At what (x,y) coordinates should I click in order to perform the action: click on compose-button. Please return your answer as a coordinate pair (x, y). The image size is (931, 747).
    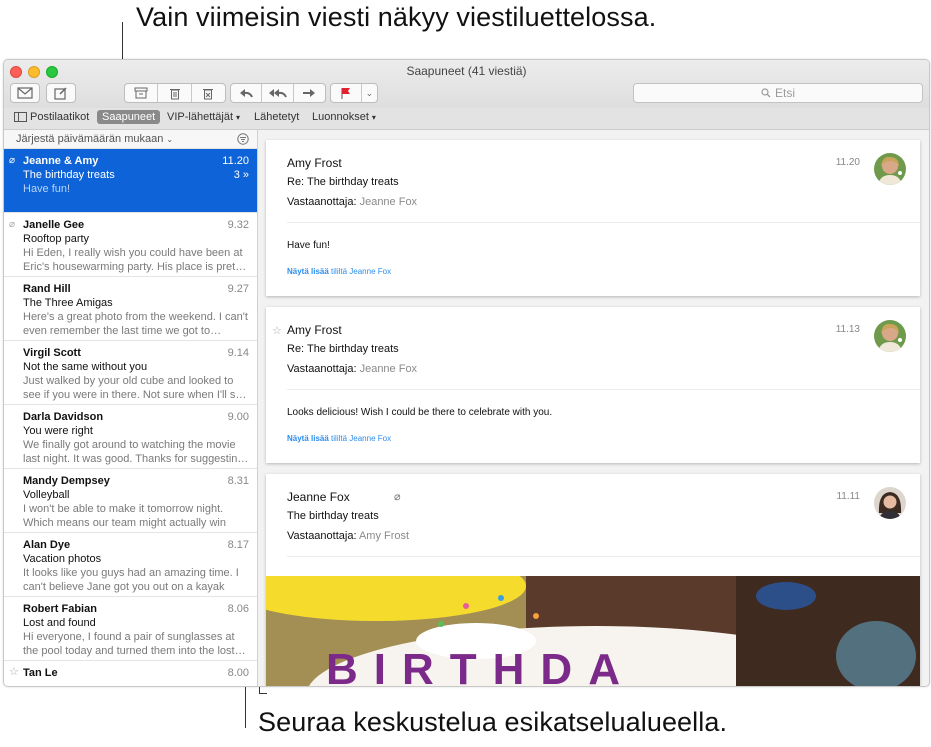
    Looking at the image, I should click on (61, 93).